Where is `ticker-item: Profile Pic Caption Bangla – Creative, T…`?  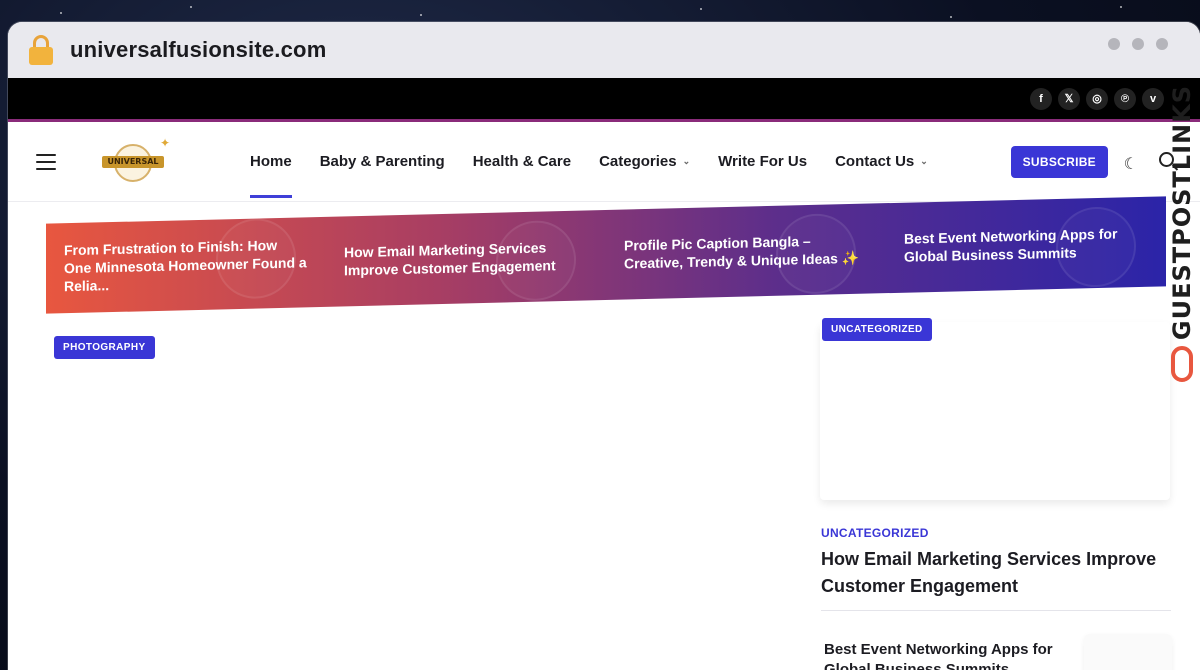 ticker-item: Profile Pic Caption Bangla – Creative, T… is located at coordinates (746, 253).